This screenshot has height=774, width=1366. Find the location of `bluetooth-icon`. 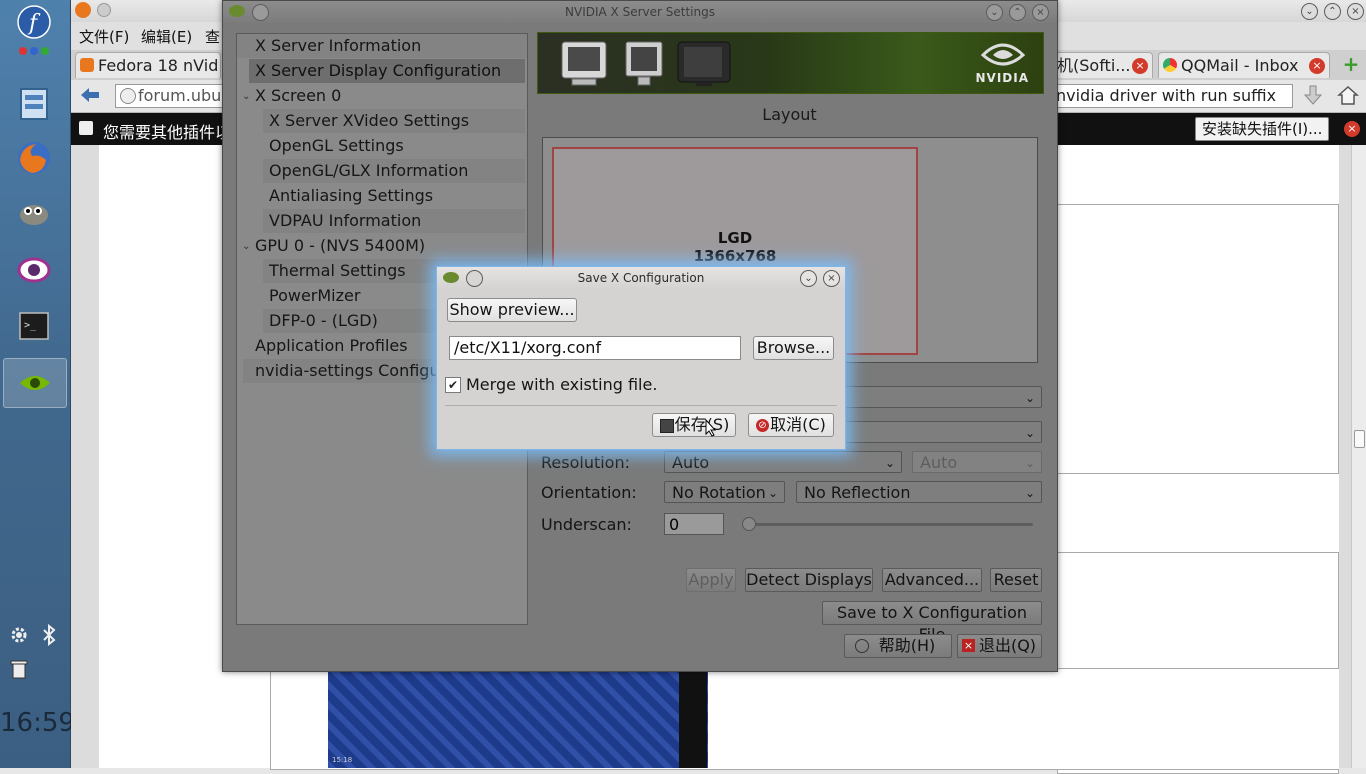

bluetooth-icon is located at coordinates (49, 635).